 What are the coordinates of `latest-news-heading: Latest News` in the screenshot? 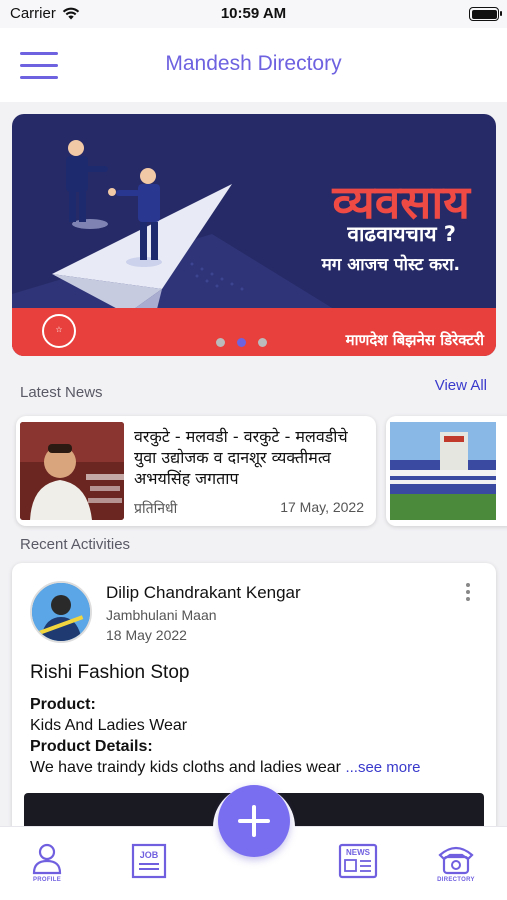 It's located at (61, 392).